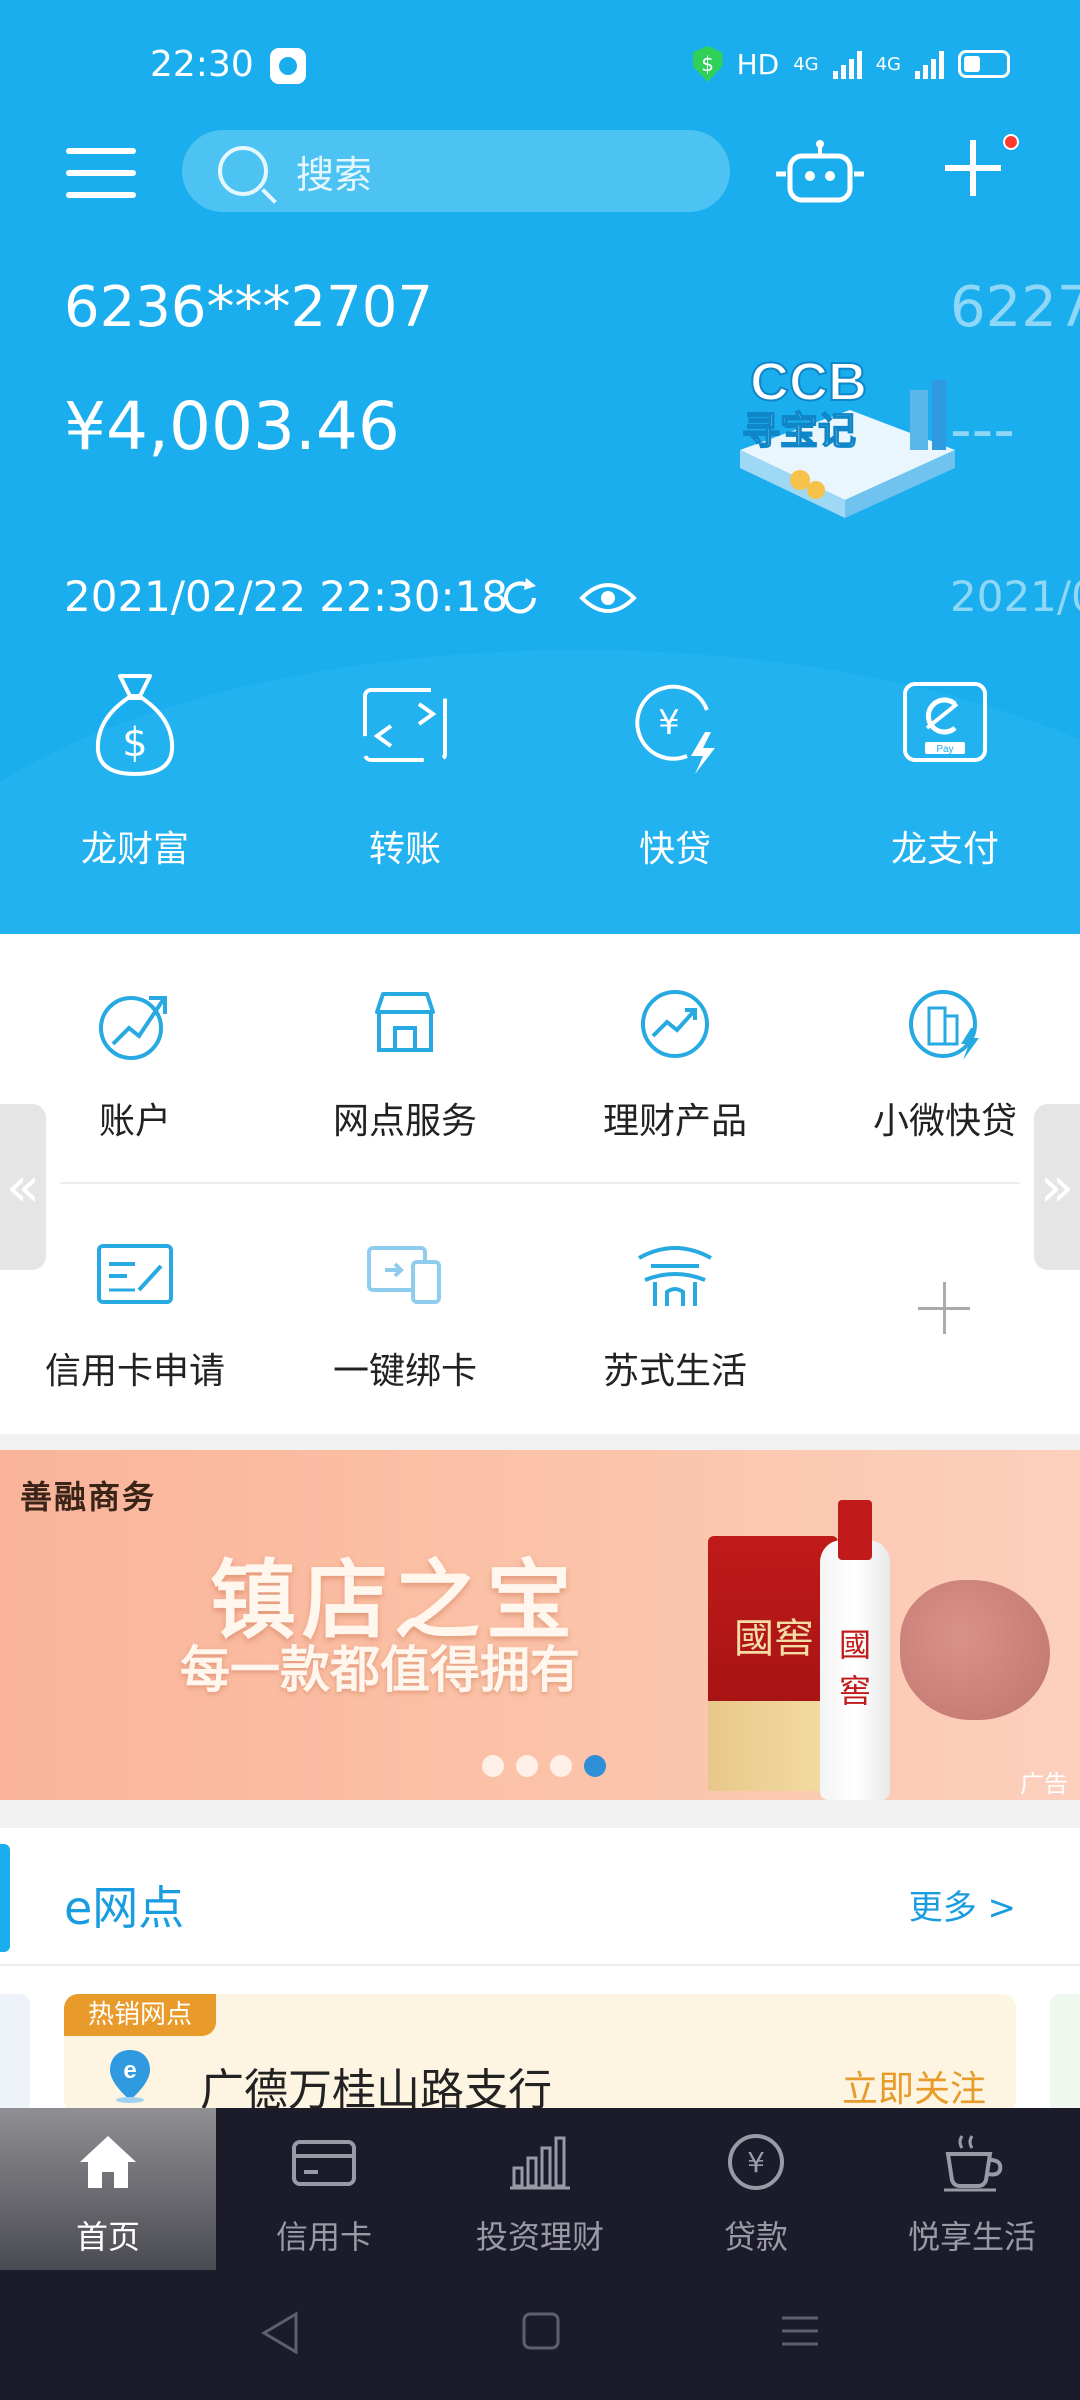 The height and width of the screenshot is (2400, 1080). I want to click on tab-label: 信用卡, so click(323, 2237).